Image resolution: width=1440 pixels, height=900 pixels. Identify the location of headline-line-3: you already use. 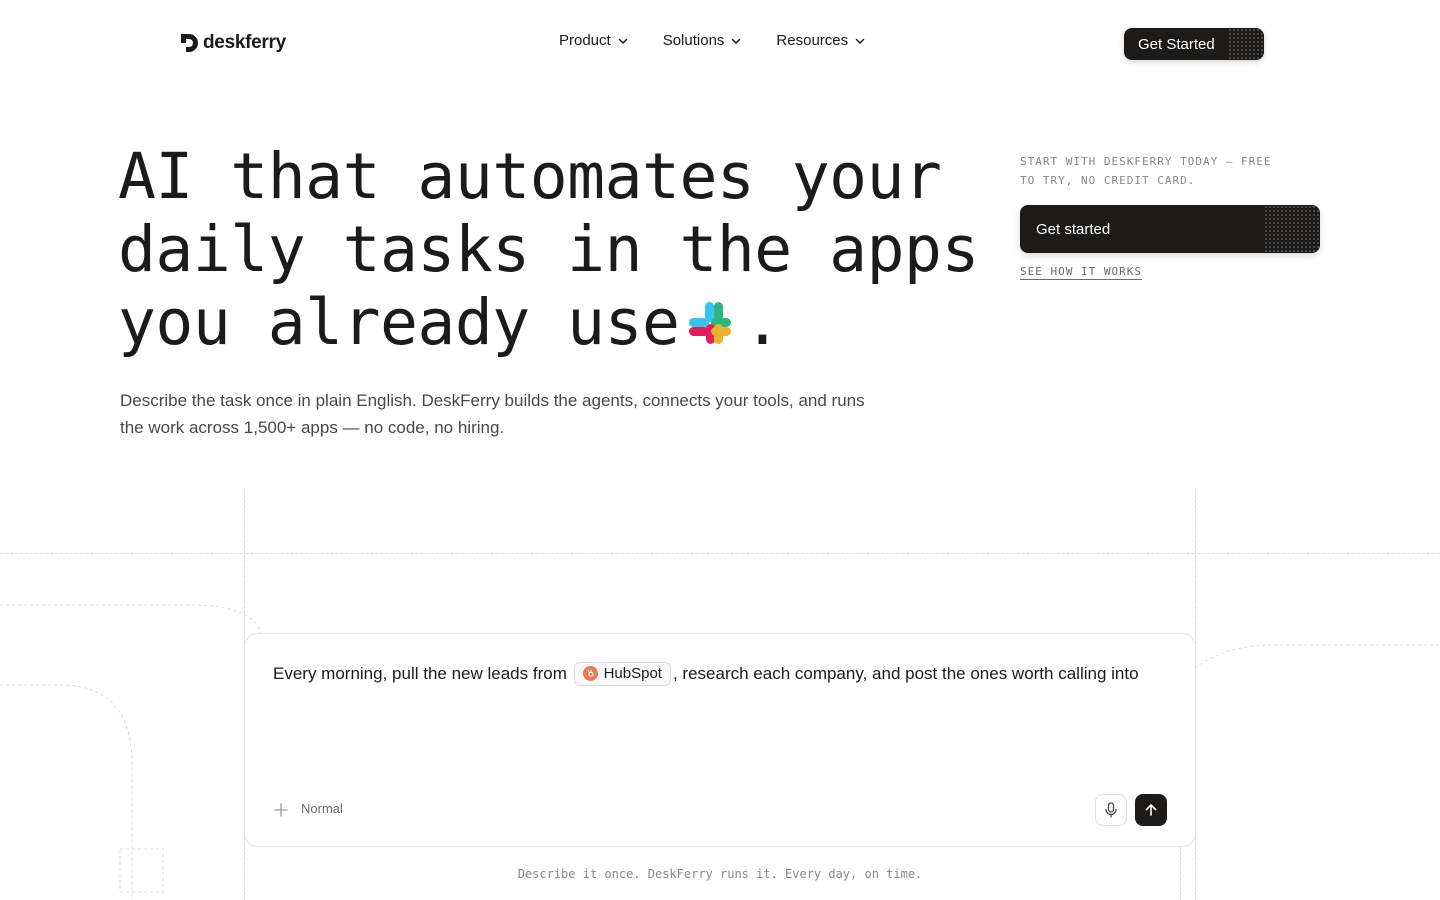
(399, 322).